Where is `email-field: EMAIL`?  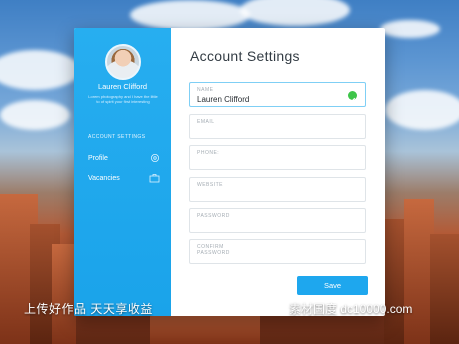 email-field: EMAIL is located at coordinates (277, 126).